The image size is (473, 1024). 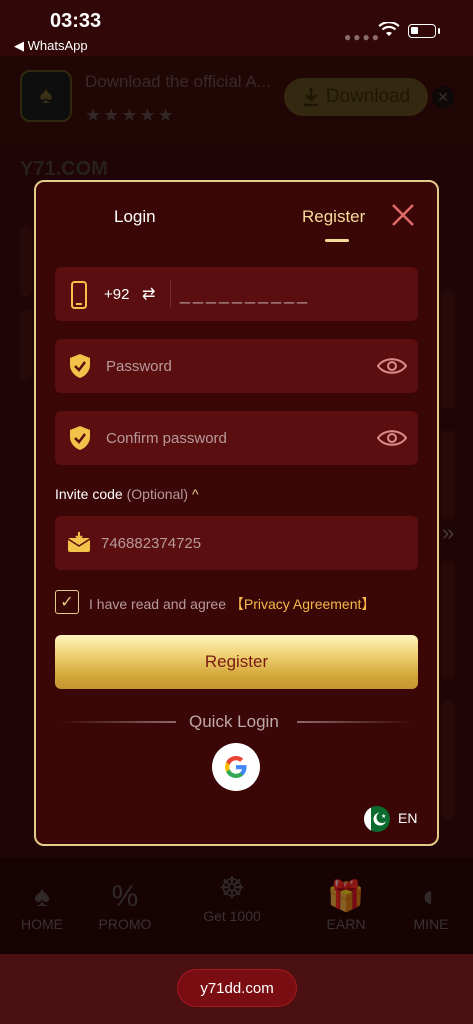 I want to click on country-code: +92, so click(x=116, y=294).